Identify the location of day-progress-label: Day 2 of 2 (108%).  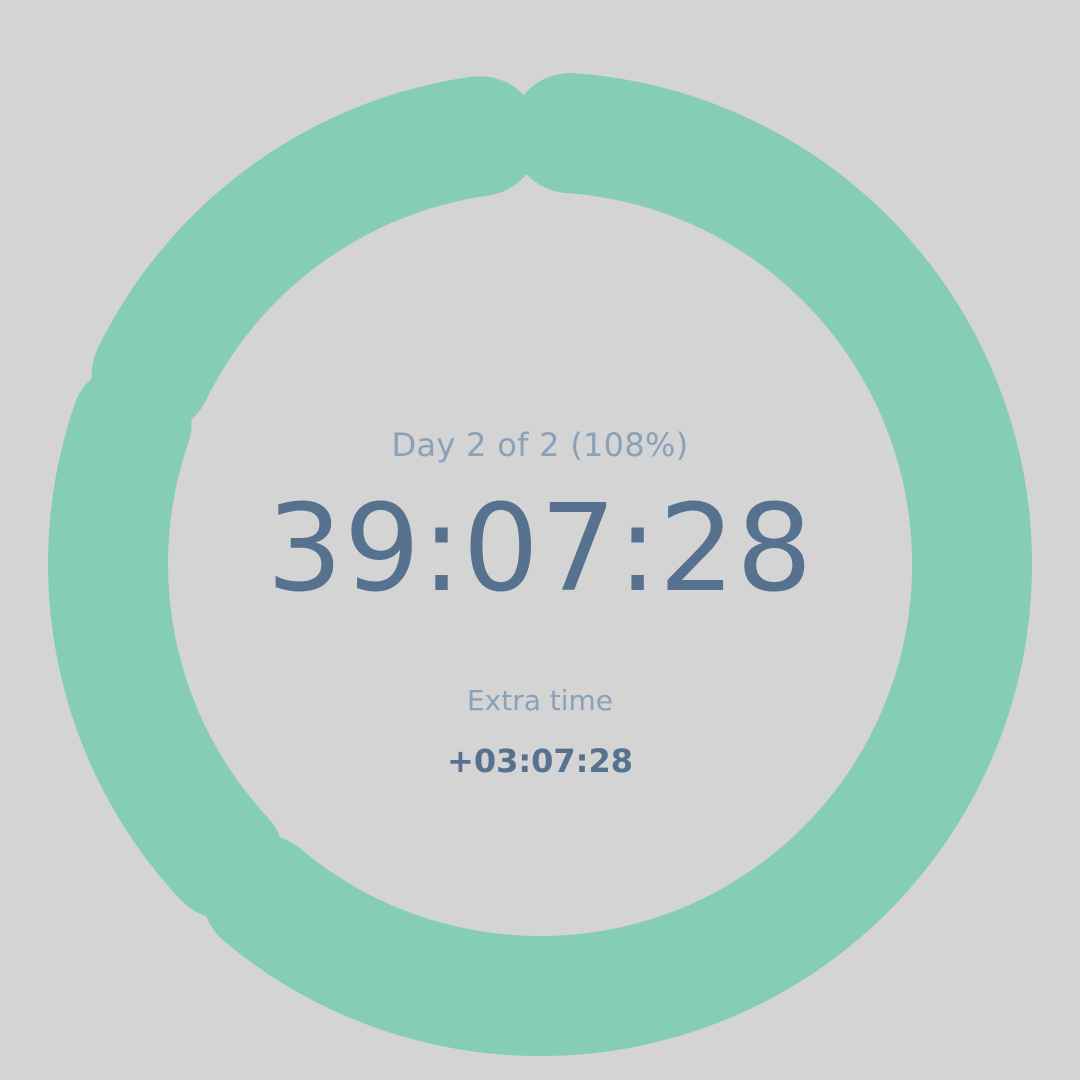
(540, 445).